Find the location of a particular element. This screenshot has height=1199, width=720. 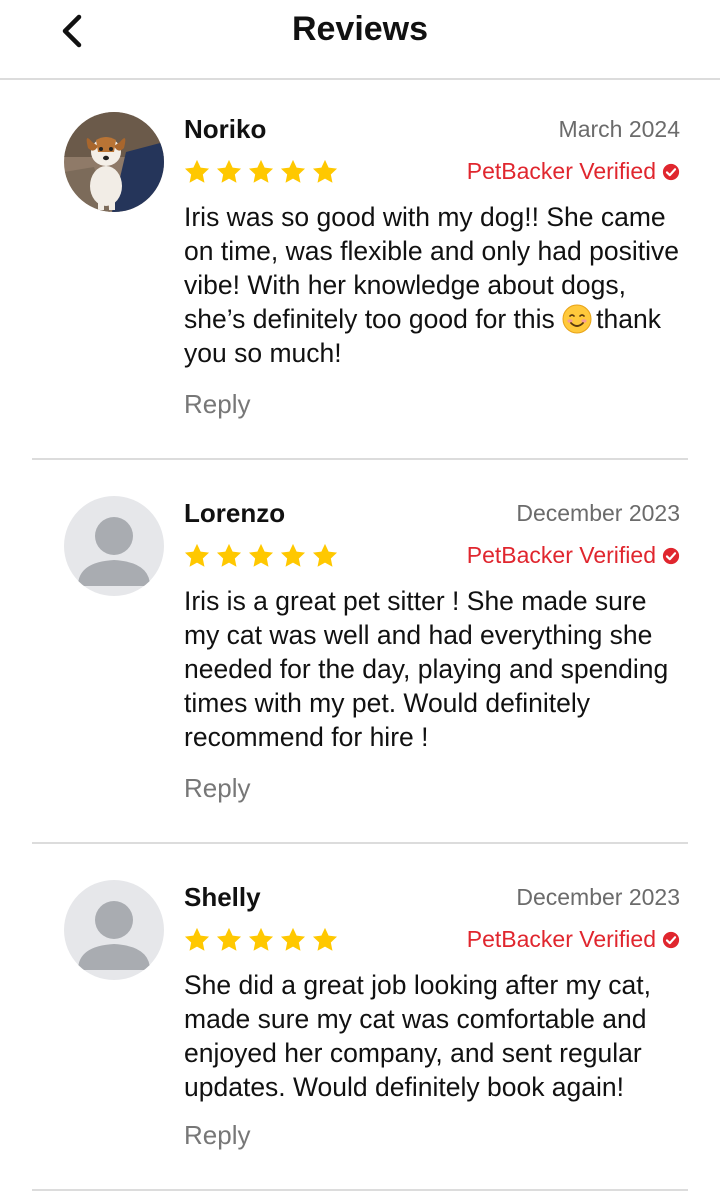

dog-photo-avatar is located at coordinates (114, 162).